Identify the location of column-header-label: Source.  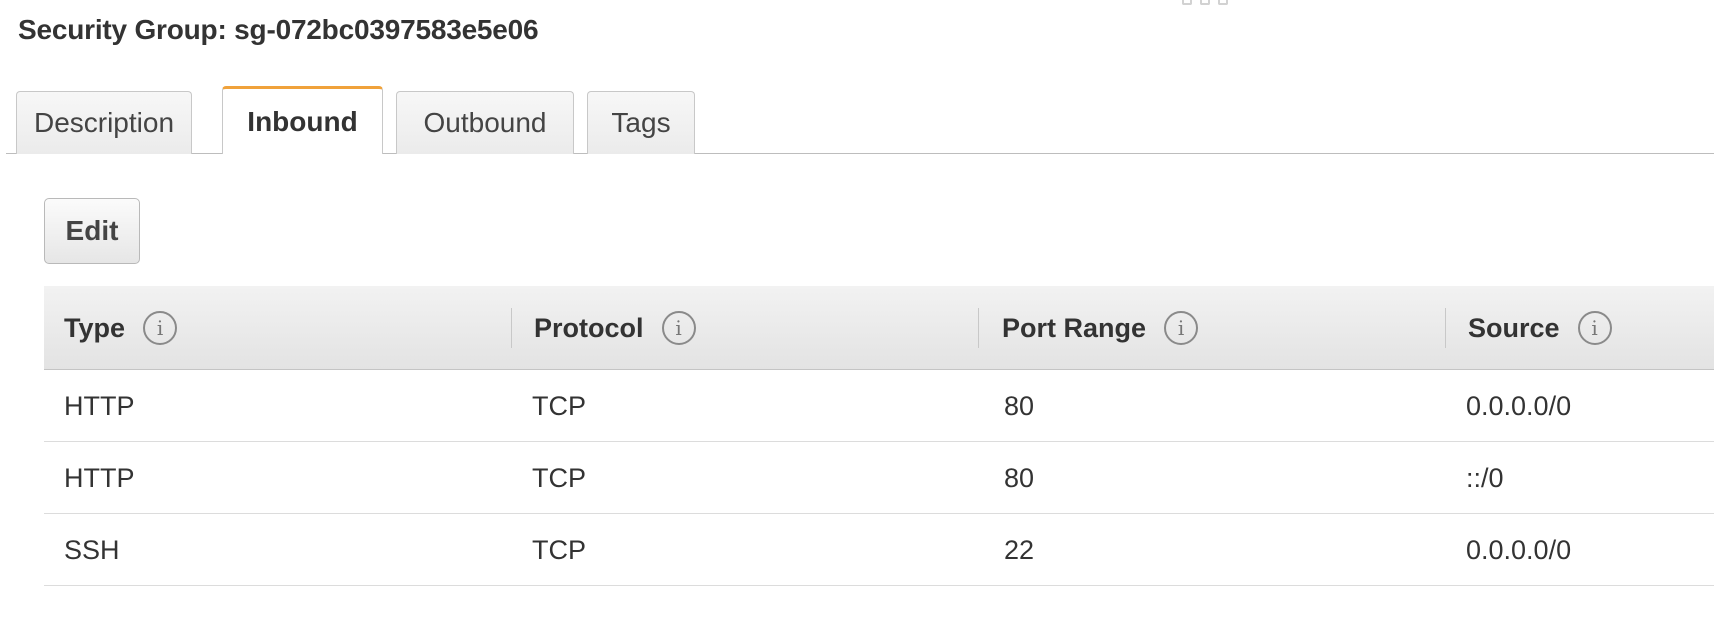
(1514, 327).